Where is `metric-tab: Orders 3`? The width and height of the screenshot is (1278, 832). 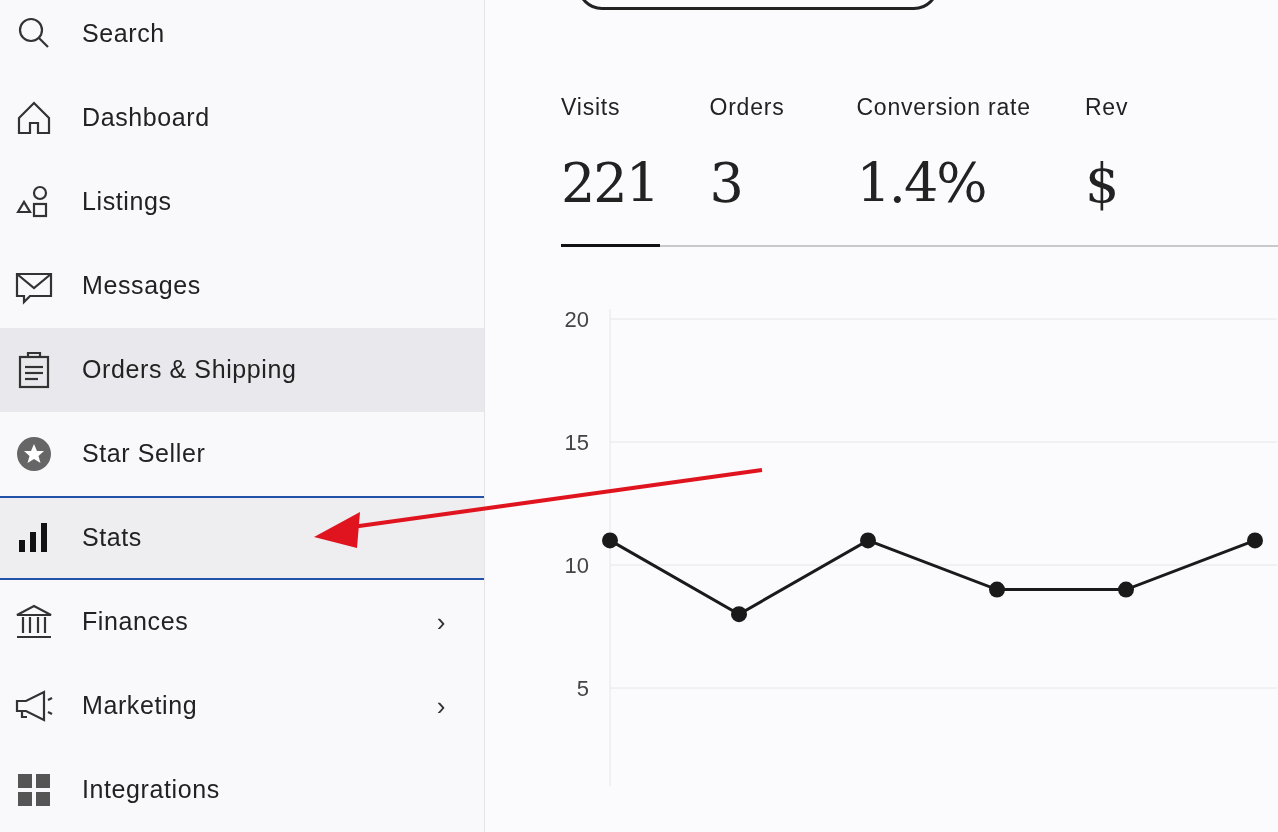 metric-tab: Orders 3 is located at coordinates (758, 167).